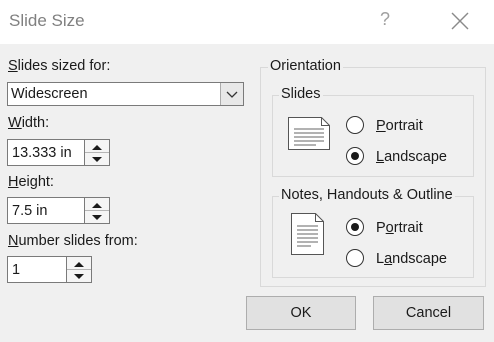  Describe the element at coordinates (59, 66) in the screenshot. I see `slides-sized-for-label: Slides sized for:` at that location.